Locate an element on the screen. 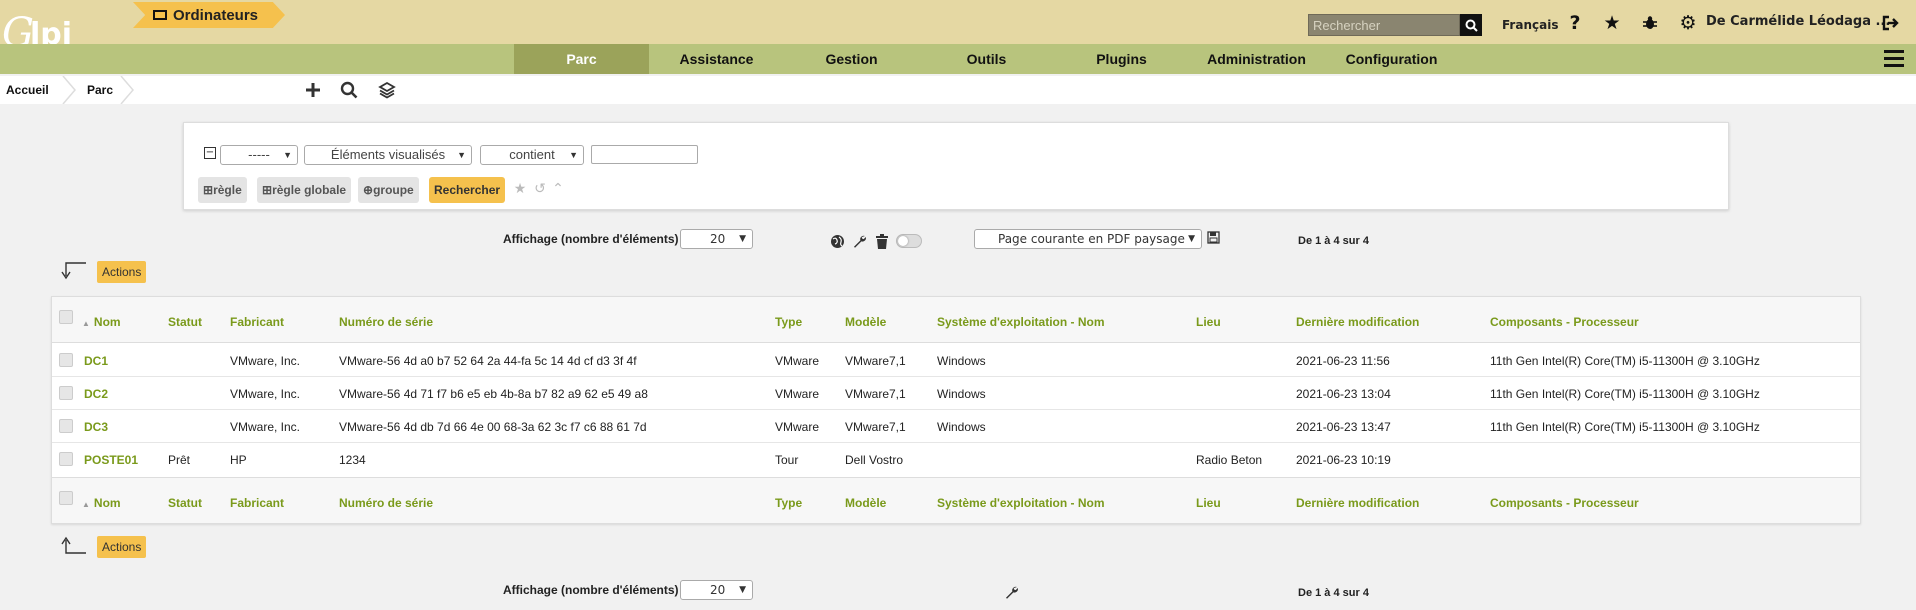  criteria-field-select: ----- ▼ is located at coordinates (259, 155).